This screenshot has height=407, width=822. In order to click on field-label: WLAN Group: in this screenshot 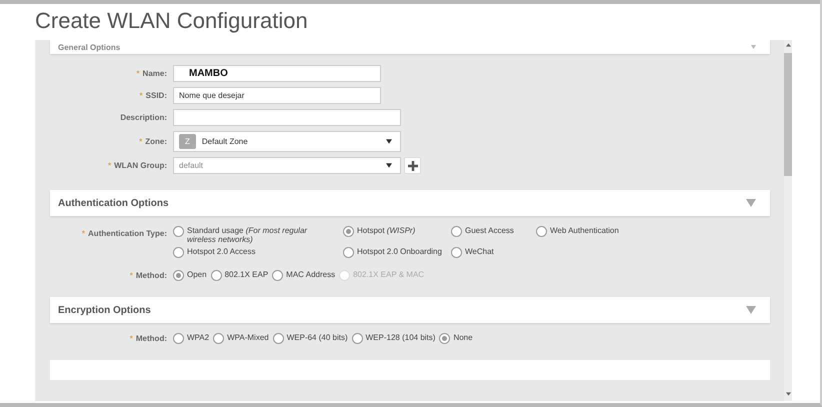, I will do `click(140, 165)`.